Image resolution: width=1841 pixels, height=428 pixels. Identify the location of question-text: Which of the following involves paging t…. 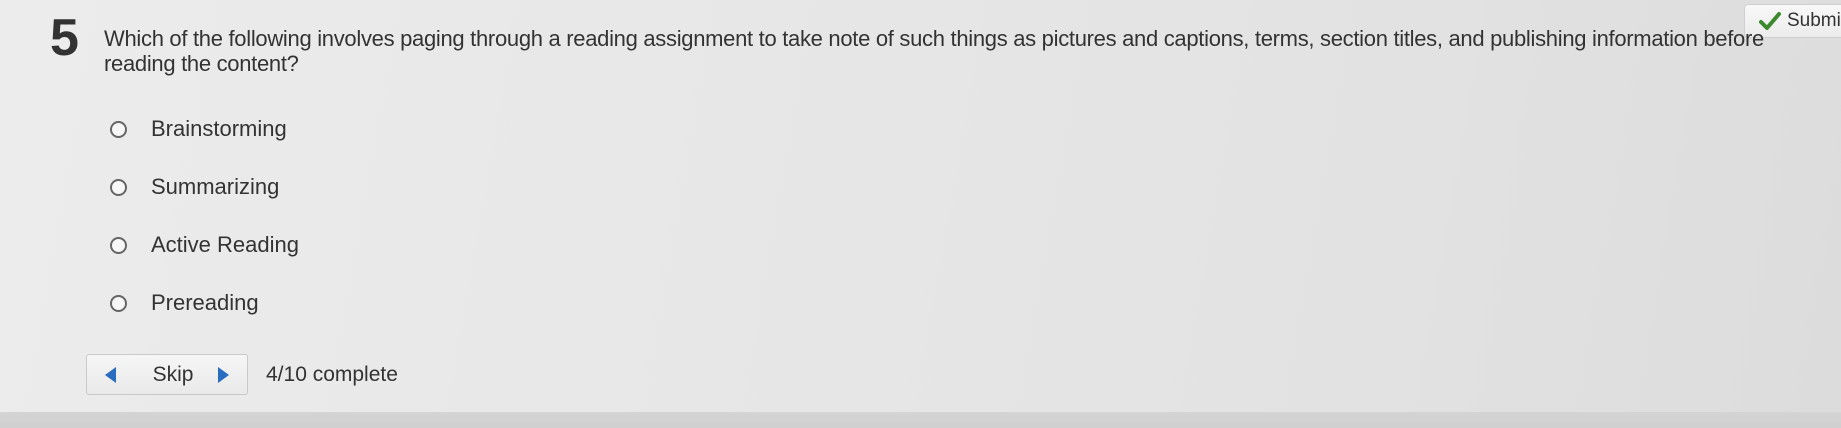
(934, 51).